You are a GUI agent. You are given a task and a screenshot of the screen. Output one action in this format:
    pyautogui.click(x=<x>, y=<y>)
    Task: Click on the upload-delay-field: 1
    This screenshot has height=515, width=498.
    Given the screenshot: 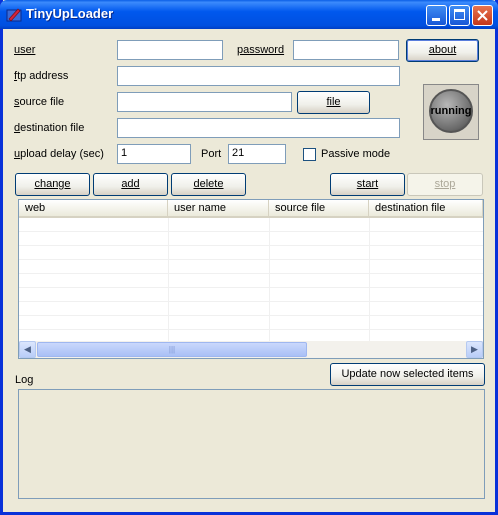 What is the action you would take?
    pyautogui.click(x=154, y=154)
    